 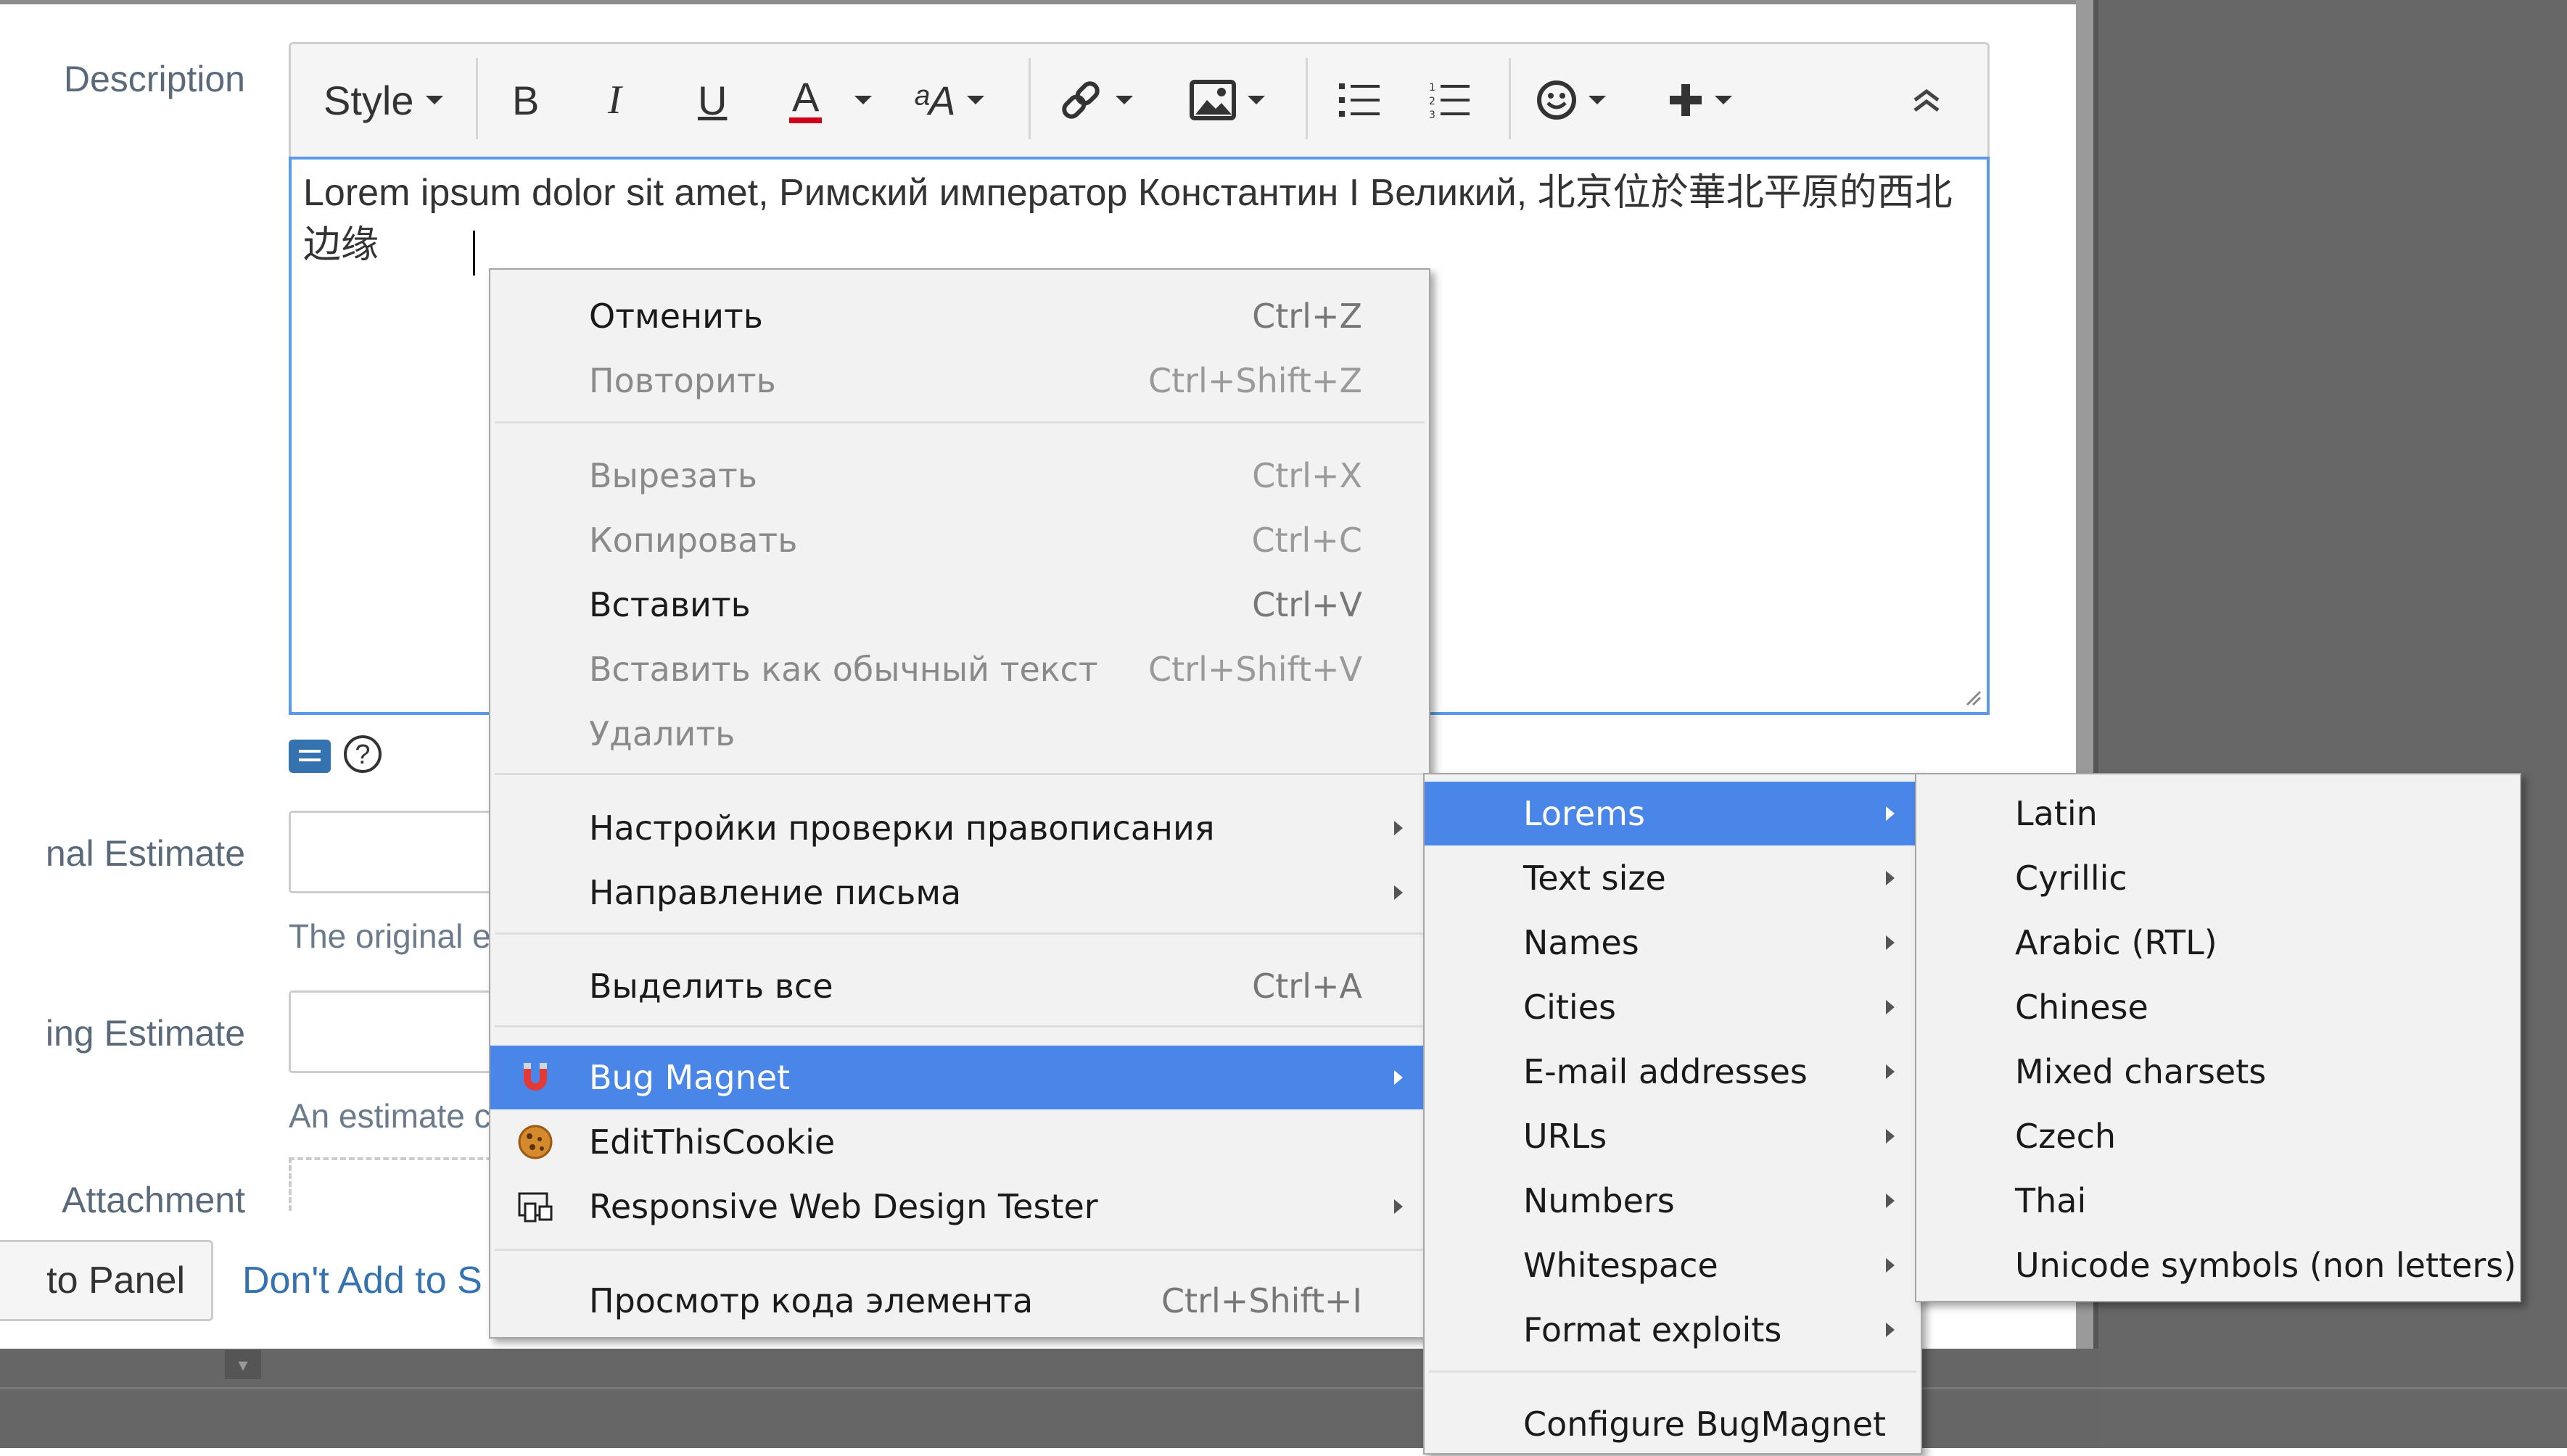 I want to click on lorem-item-latin: Latin, so click(x=2218, y=813).